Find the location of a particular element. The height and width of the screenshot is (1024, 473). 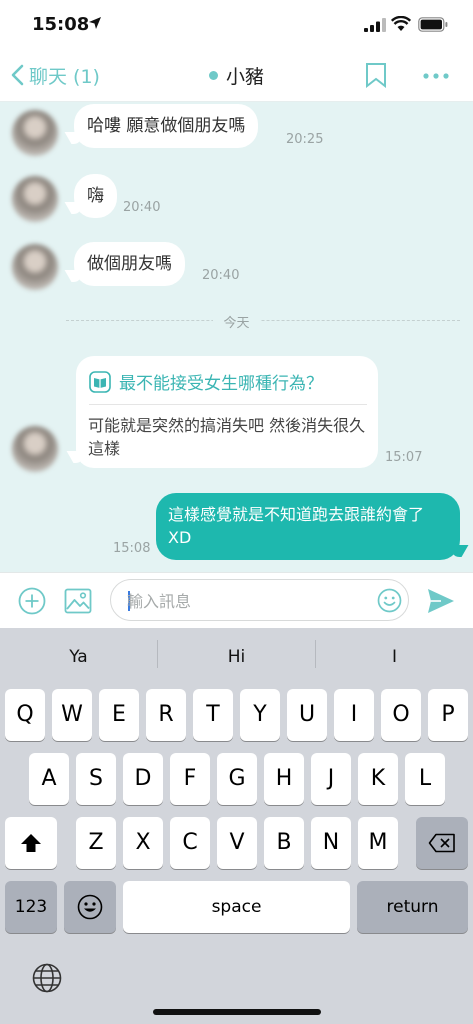

message-bubble: 做個朋友嗎 is located at coordinates (129, 264).